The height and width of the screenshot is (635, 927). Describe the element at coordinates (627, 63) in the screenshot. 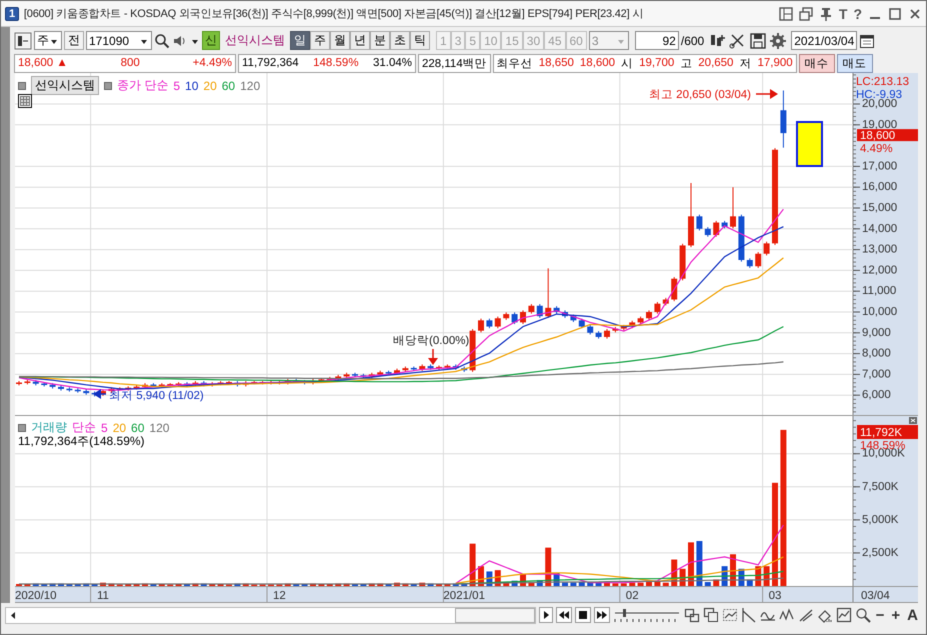

I see `quote-value: 시` at that location.